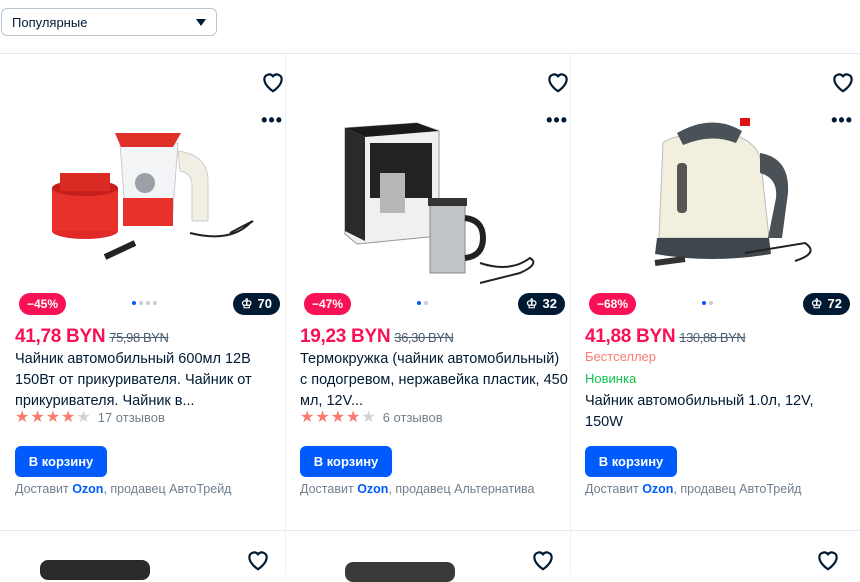  Describe the element at coordinates (131, 417) in the screenshot. I see `reviews-count: 17 отзывов` at that location.